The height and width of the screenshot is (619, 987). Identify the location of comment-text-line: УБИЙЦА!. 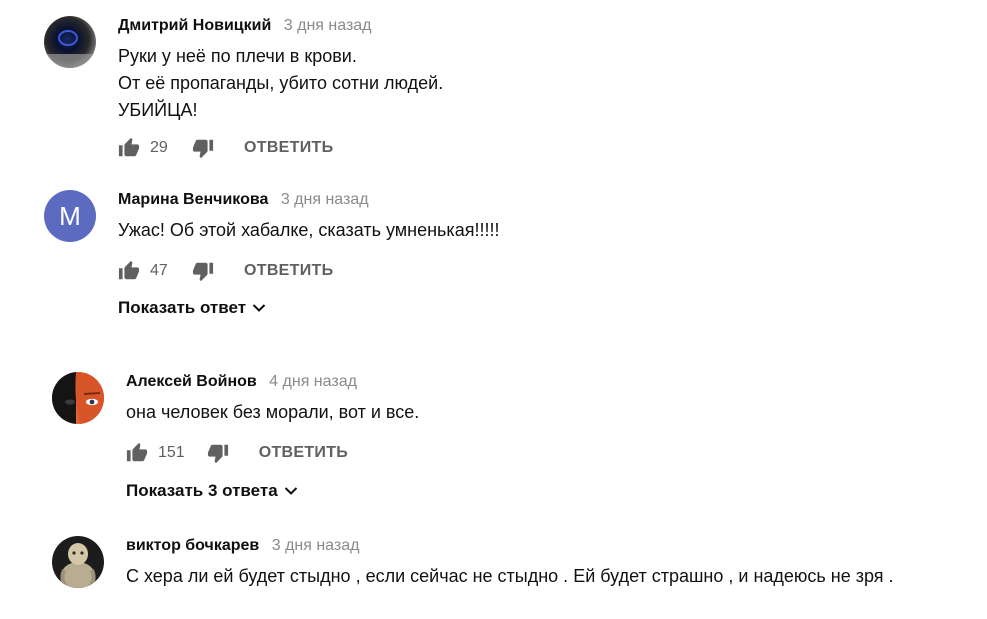
(158, 110).